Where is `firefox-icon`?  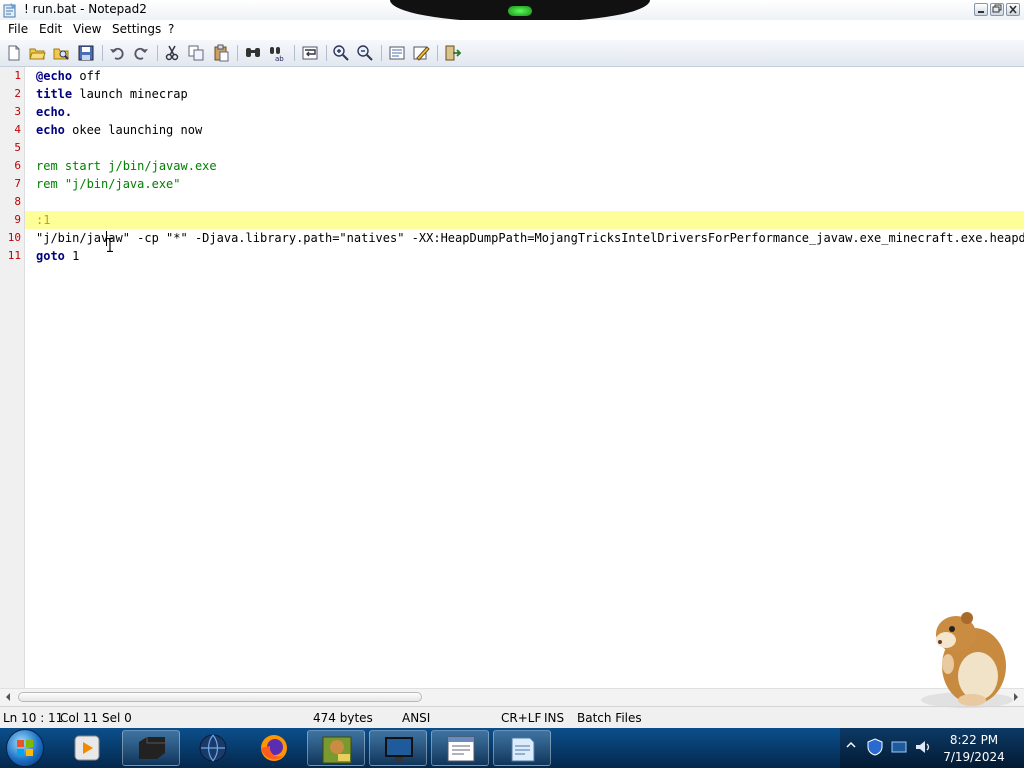
firefox-icon is located at coordinates (274, 748).